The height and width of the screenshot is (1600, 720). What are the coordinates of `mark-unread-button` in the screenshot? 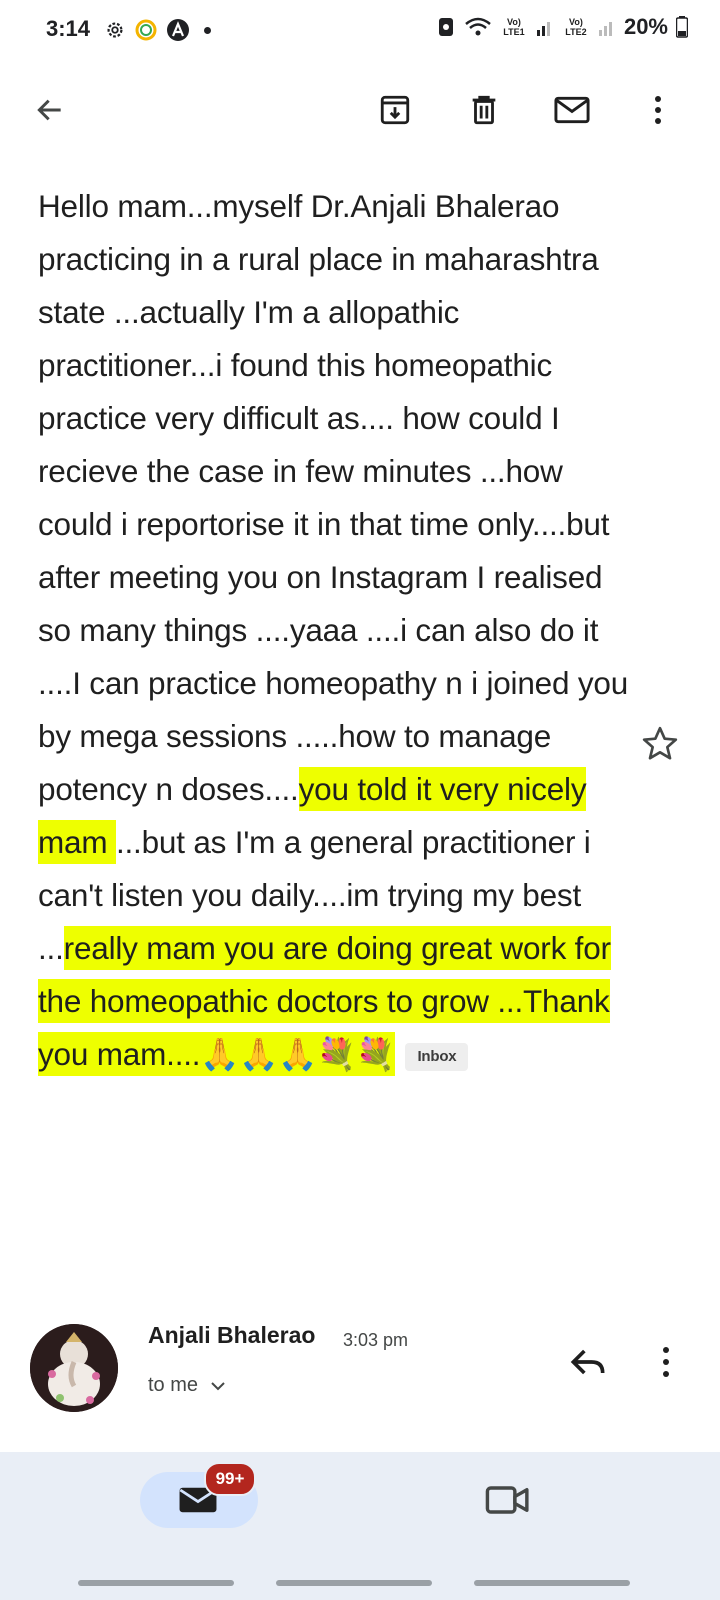 It's located at (572, 110).